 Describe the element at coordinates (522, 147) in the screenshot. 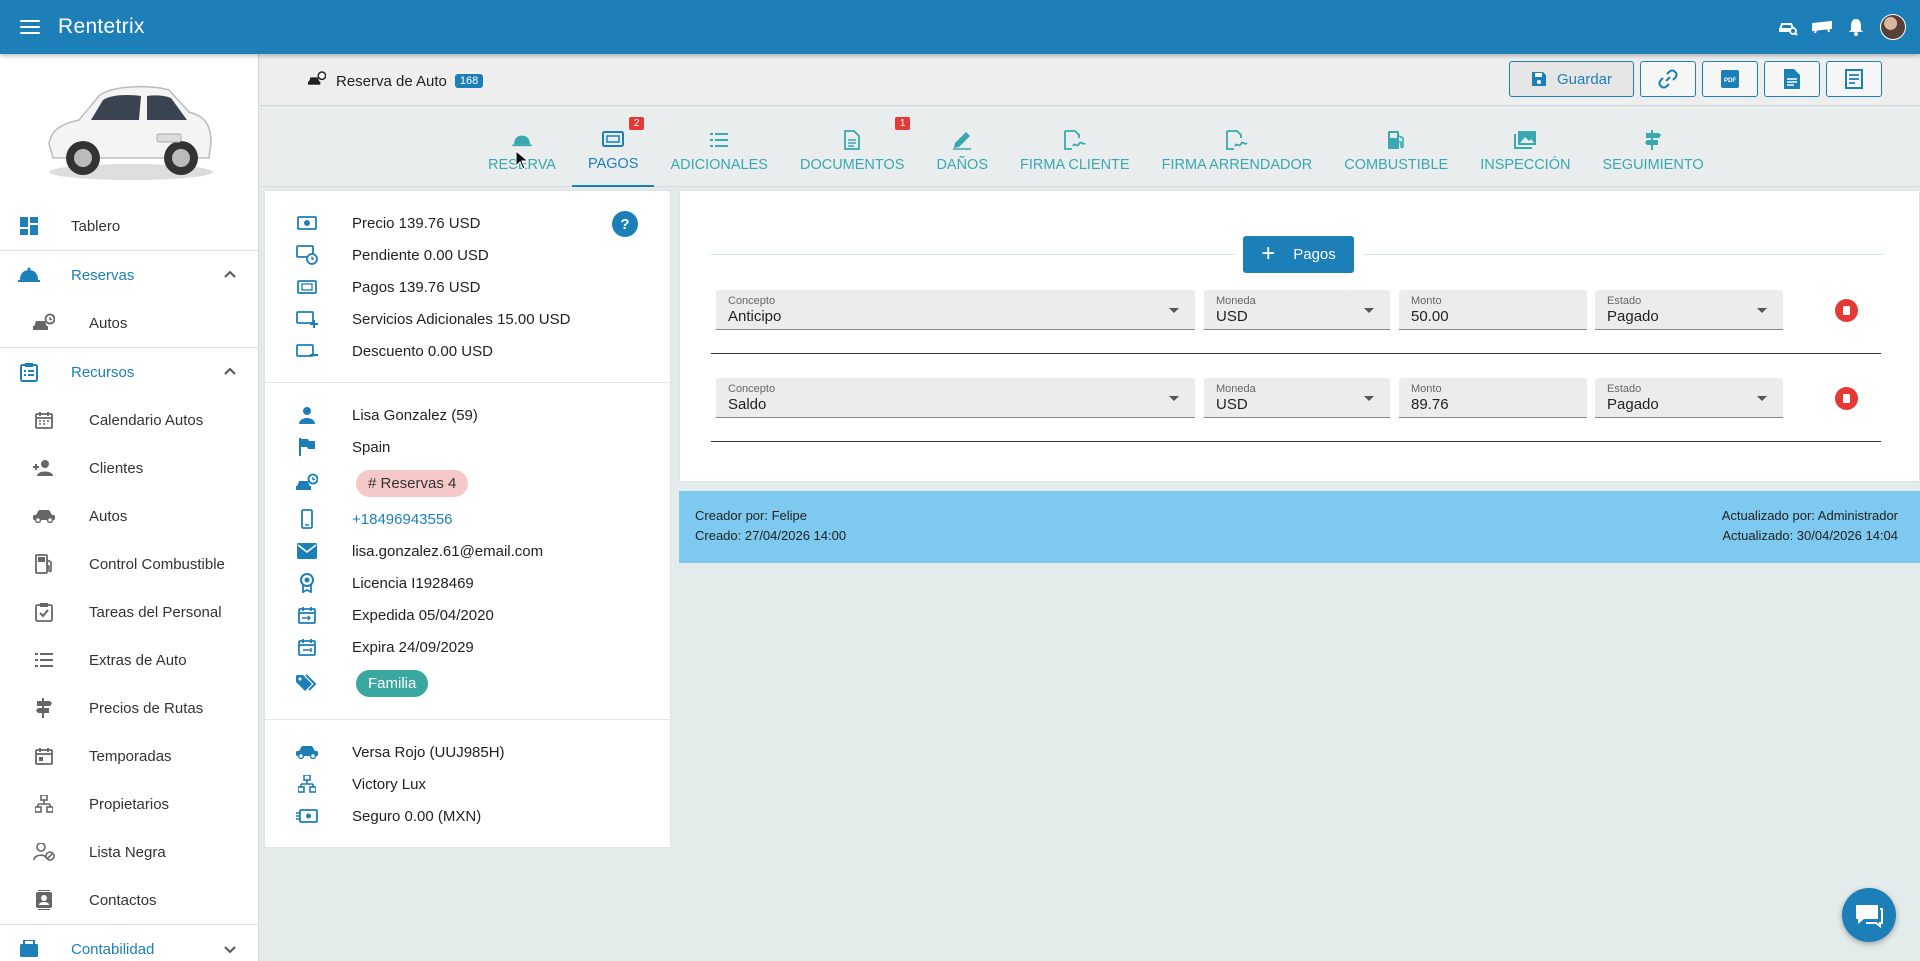

I see `tab-reserva: RESERVA` at that location.